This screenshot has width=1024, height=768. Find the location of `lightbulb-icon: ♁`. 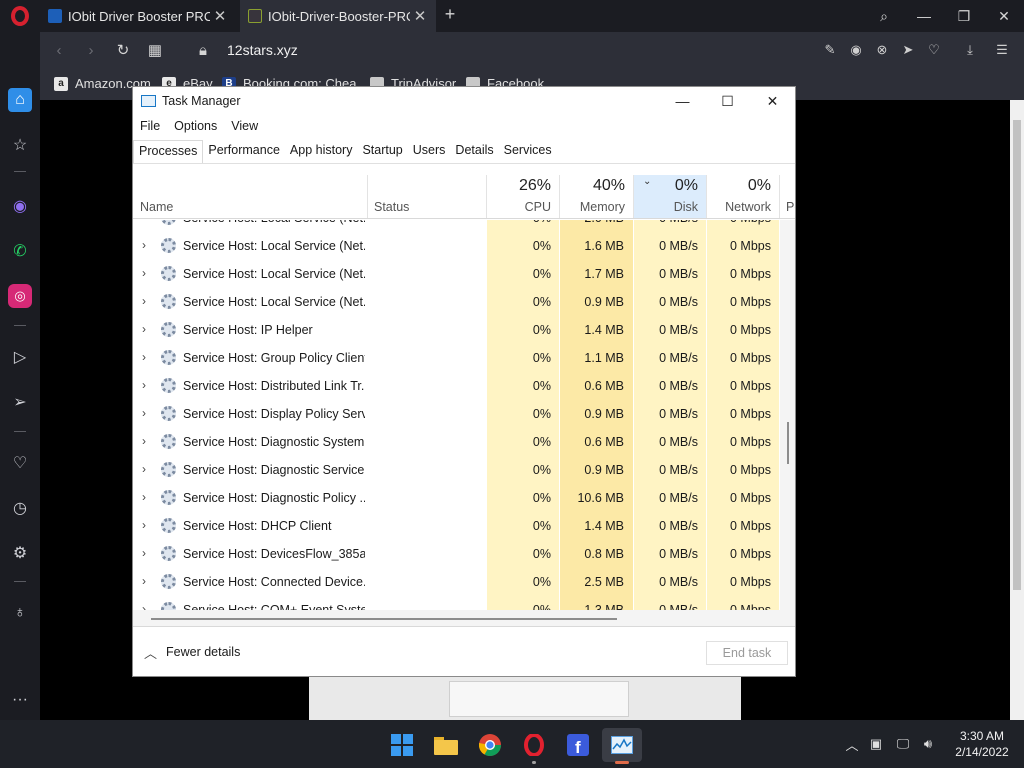

lightbulb-icon: ♁ is located at coordinates (20, 613).